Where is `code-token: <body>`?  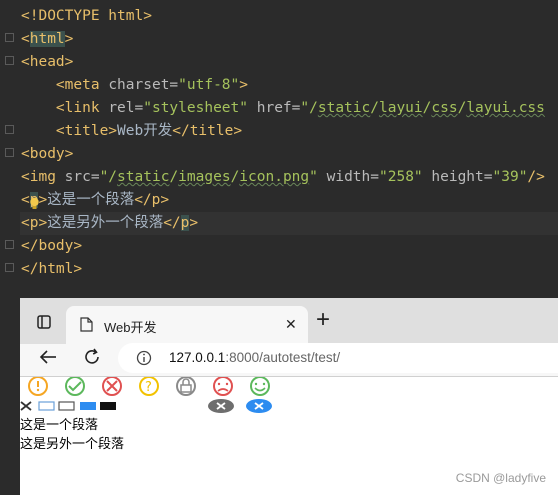 code-token: <body> is located at coordinates (47, 154).